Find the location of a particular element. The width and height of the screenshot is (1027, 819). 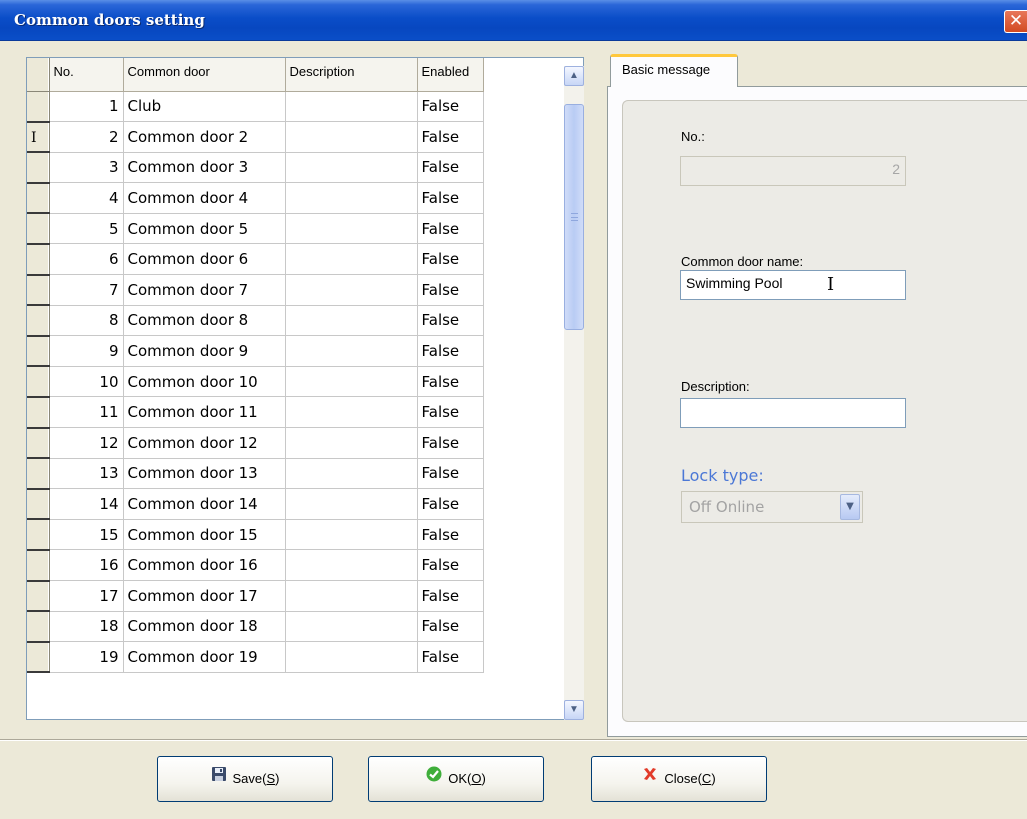

cell-common-door: Common door 15 is located at coordinates (204, 534).